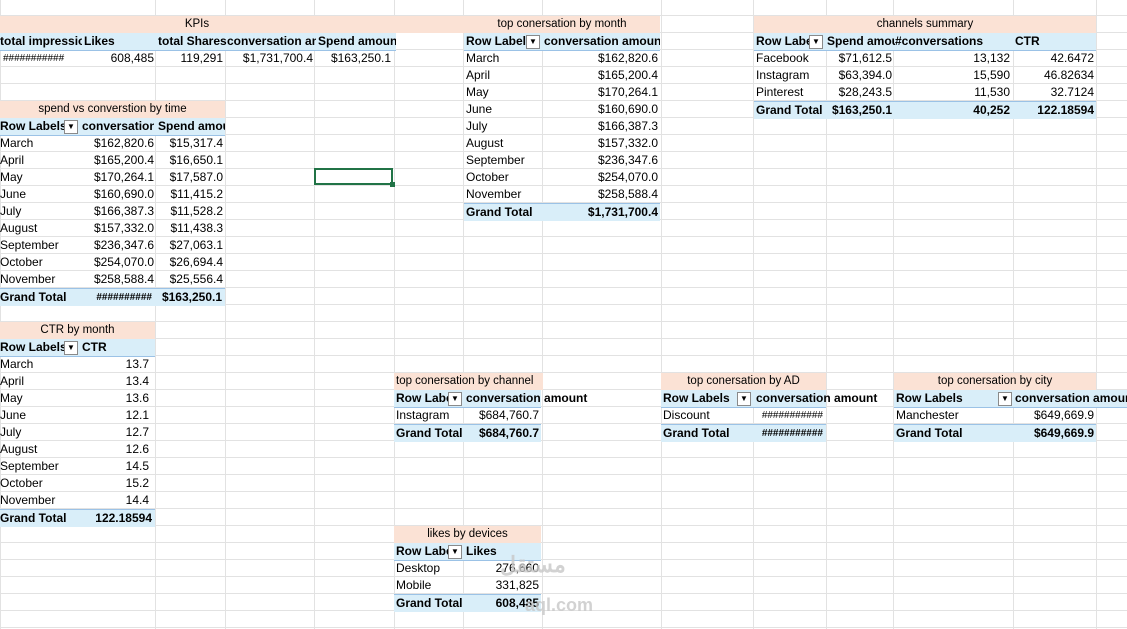  I want to click on kpi-header: Likes, so click(99, 41).